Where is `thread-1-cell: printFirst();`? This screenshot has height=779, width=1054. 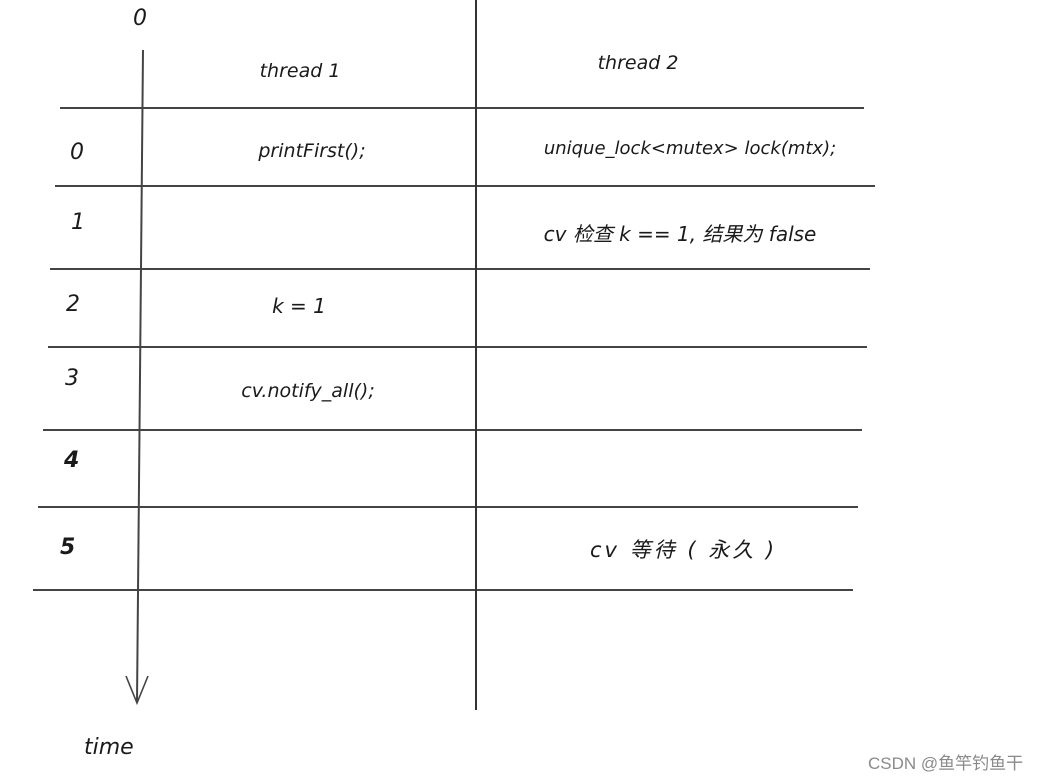 thread-1-cell: printFirst(); is located at coordinates (312, 151).